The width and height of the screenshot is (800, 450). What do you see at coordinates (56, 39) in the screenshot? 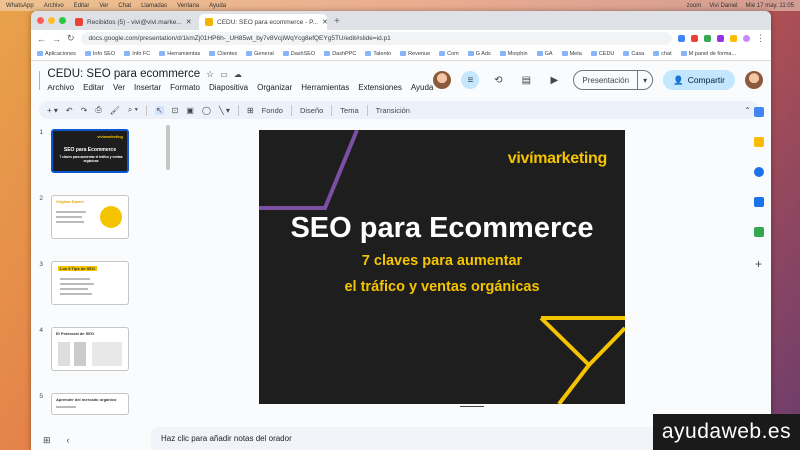
I see `forward-icon: →` at bounding box center [56, 39].